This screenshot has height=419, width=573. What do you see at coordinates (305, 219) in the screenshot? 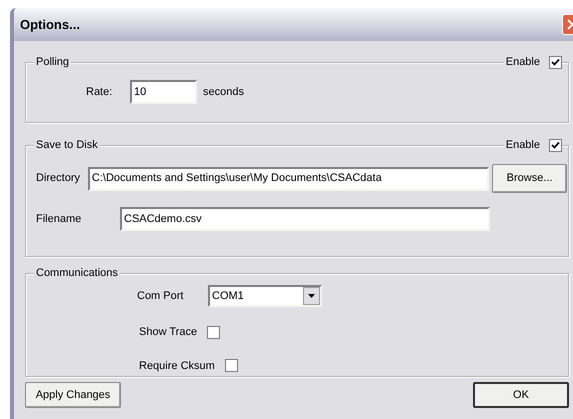
I see `filename-field: CSACdemo.csv` at bounding box center [305, 219].